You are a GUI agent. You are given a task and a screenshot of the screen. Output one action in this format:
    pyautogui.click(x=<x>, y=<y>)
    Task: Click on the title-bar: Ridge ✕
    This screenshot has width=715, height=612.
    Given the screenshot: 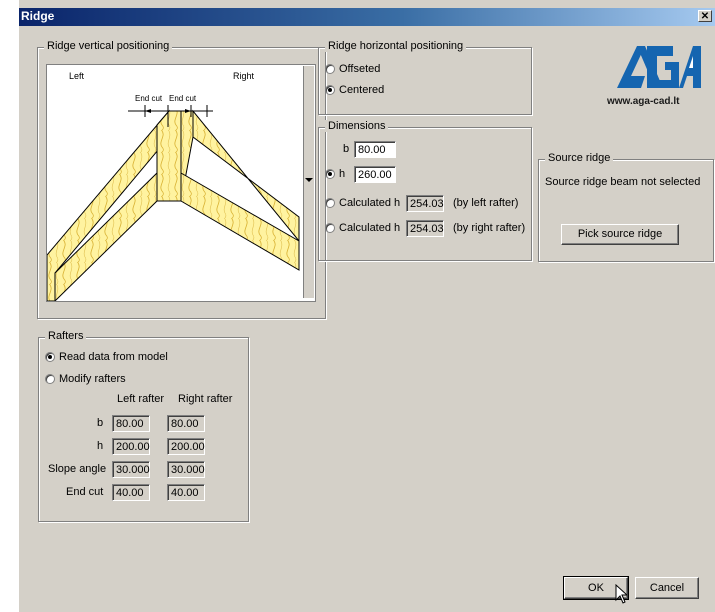 What is the action you would take?
    pyautogui.click(x=367, y=17)
    